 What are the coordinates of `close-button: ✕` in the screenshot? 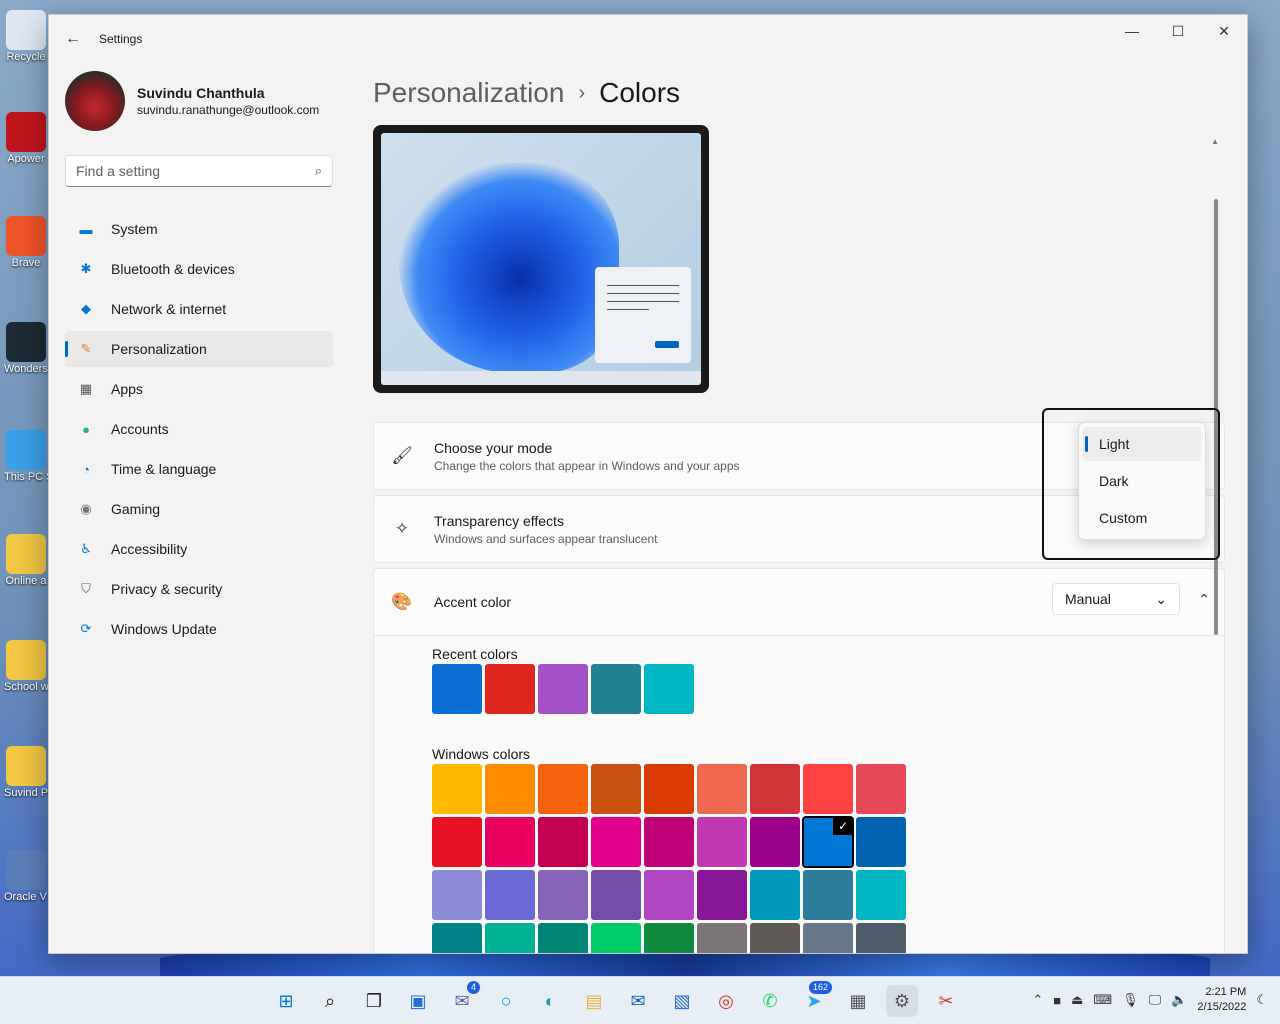 It's located at (1224, 31).